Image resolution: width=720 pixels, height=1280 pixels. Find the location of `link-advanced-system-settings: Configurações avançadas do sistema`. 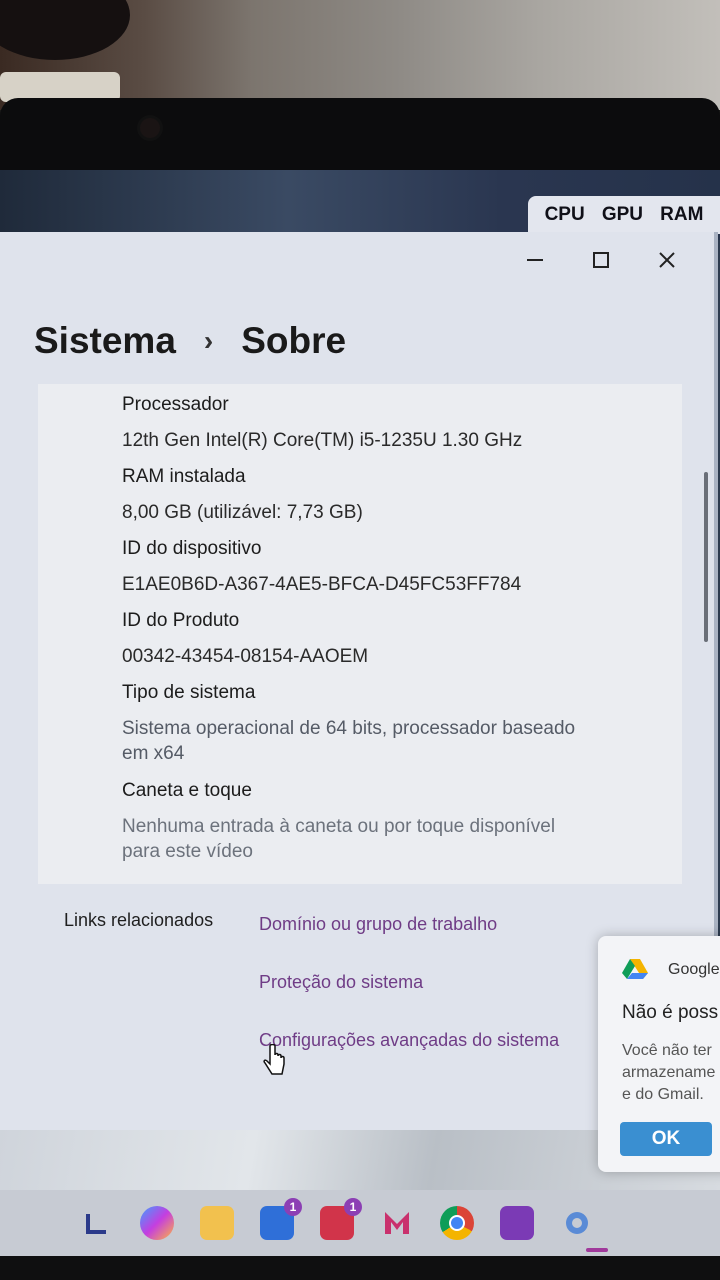

link-advanced-system-settings: Configurações avançadas do sistema is located at coordinates (409, 1040).